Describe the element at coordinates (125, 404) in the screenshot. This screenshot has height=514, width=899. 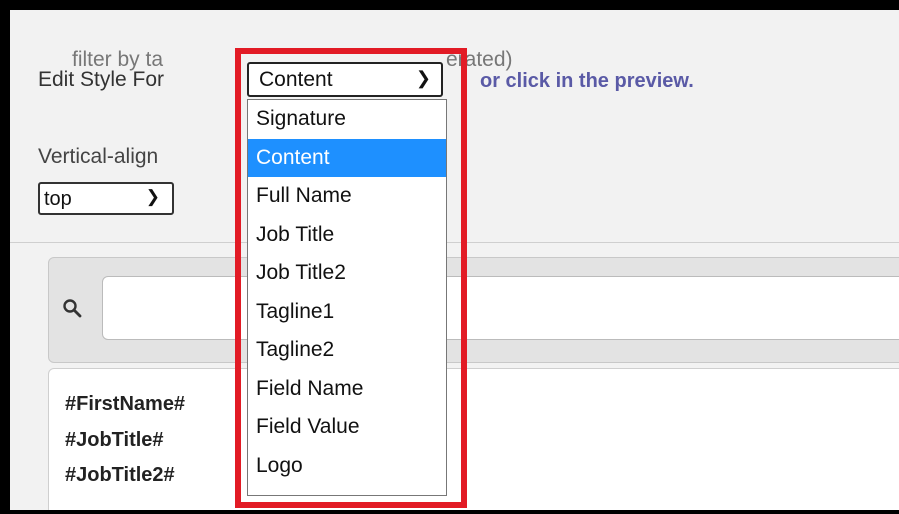
I see `preview-line-first-name: #FirstName#` at that location.